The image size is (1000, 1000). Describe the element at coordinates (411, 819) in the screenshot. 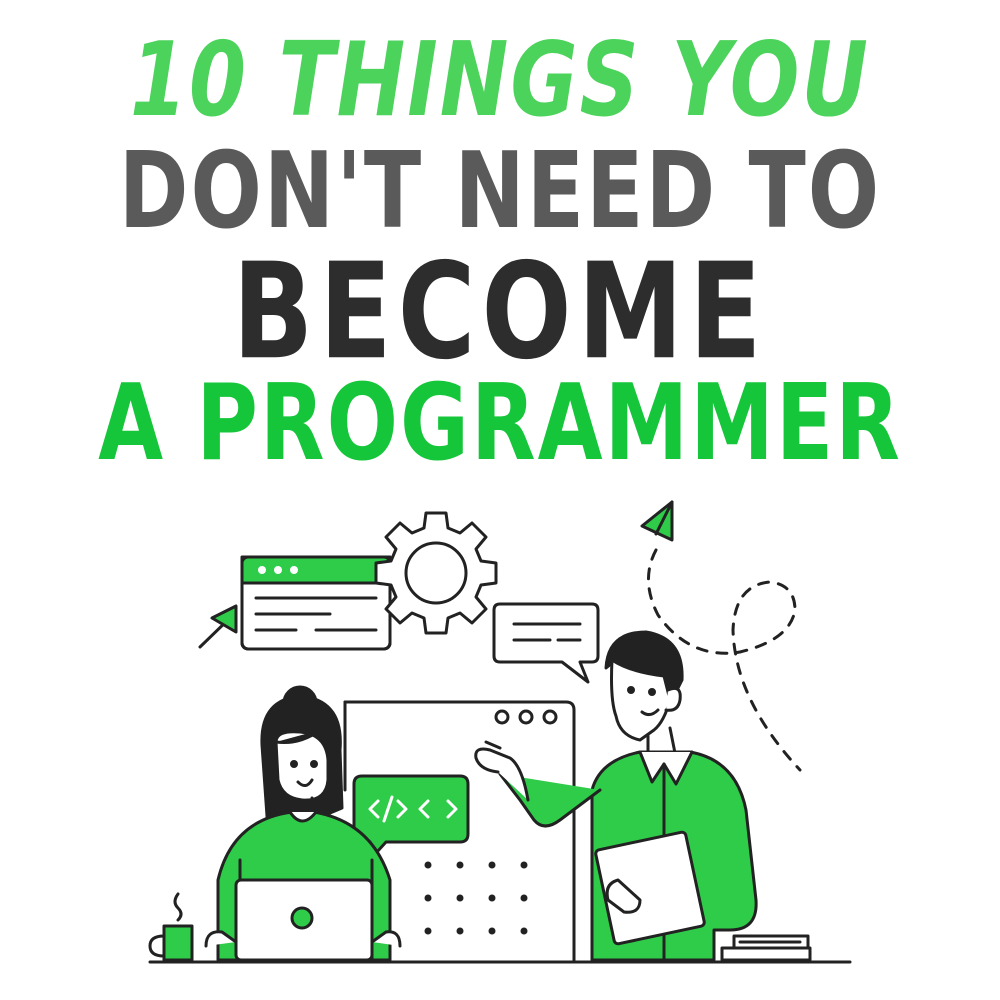

I see `code-bubble-icon` at that location.